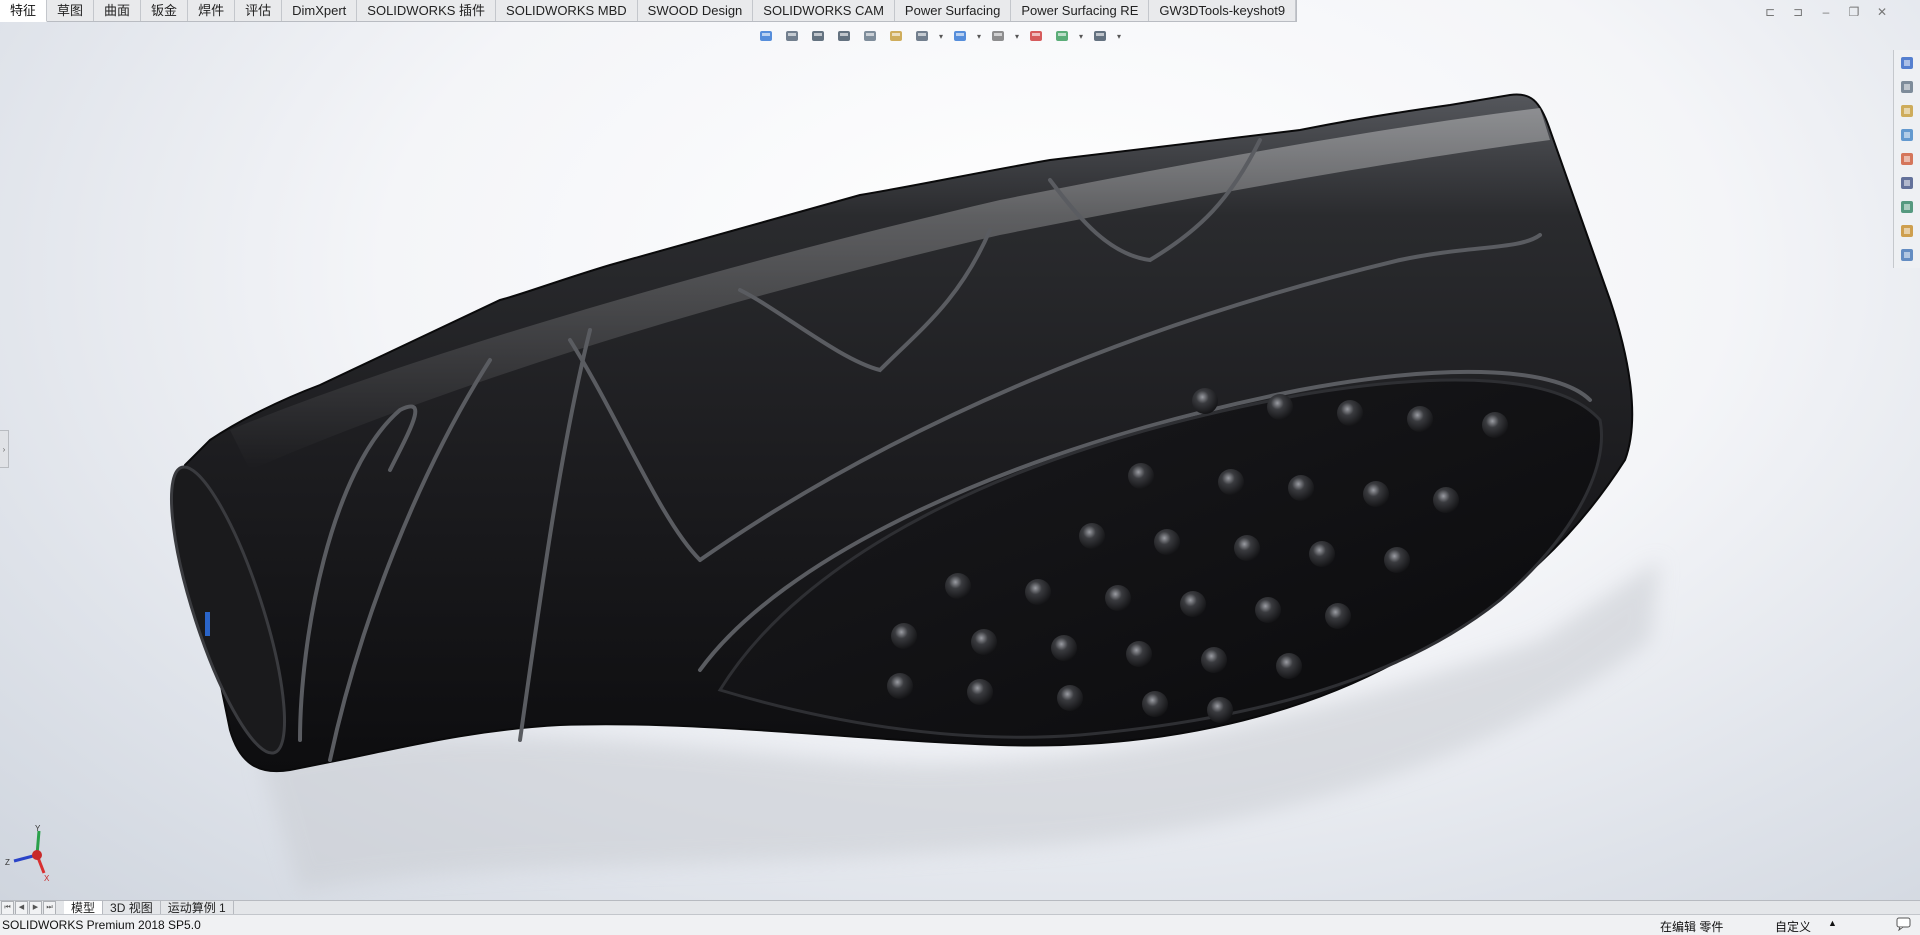 This screenshot has height=935, width=1920. What do you see at coordinates (1770, 12) in the screenshot?
I see `tile-left-icon: ⊏` at bounding box center [1770, 12].